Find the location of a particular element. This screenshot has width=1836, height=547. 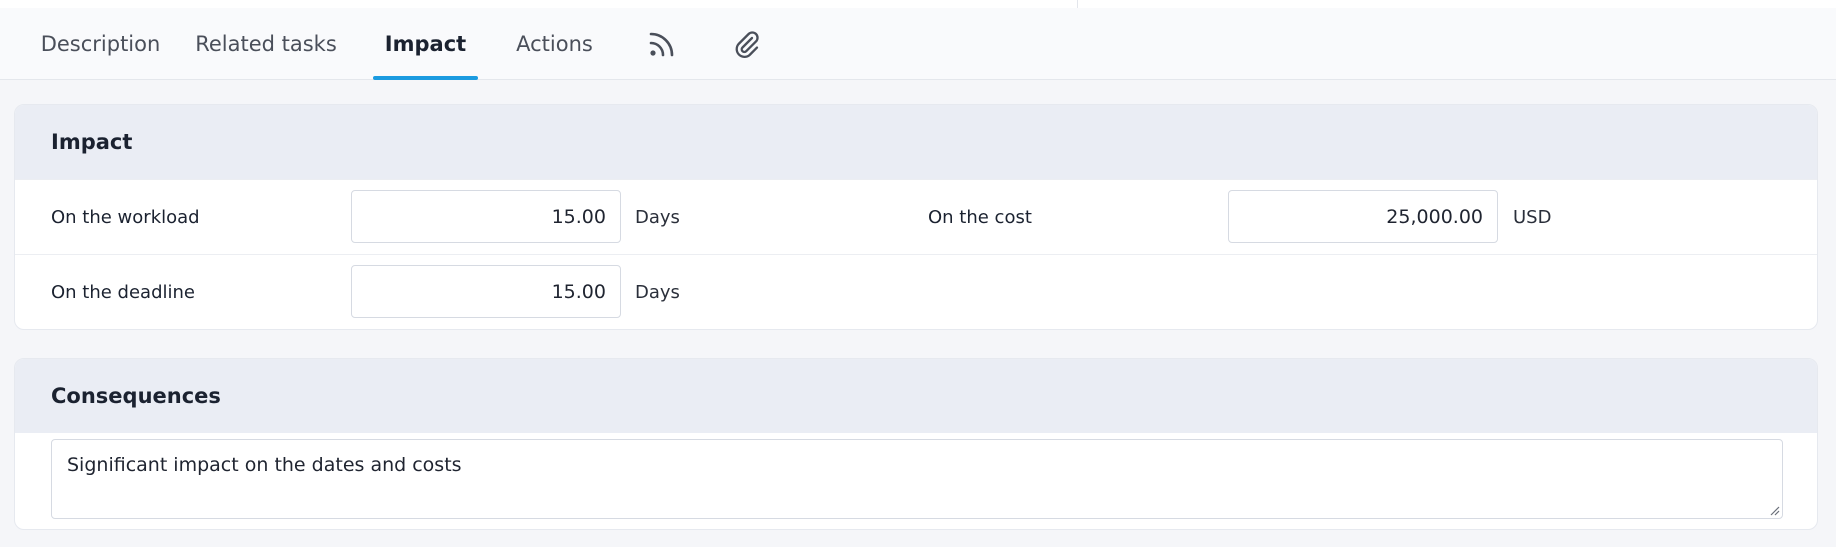

impact-card-title: Impact is located at coordinates (916, 142).